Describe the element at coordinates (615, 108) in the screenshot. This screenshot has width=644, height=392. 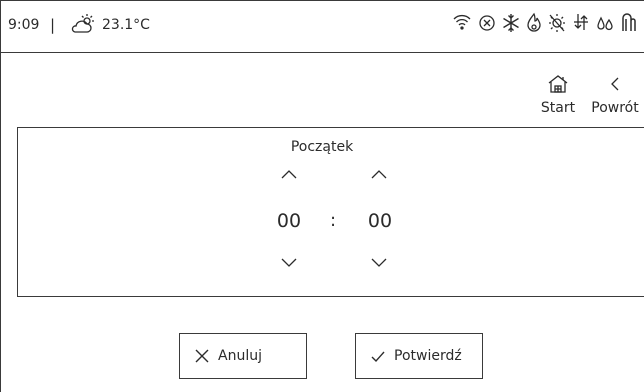
I see `back-label: Powrót` at that location.